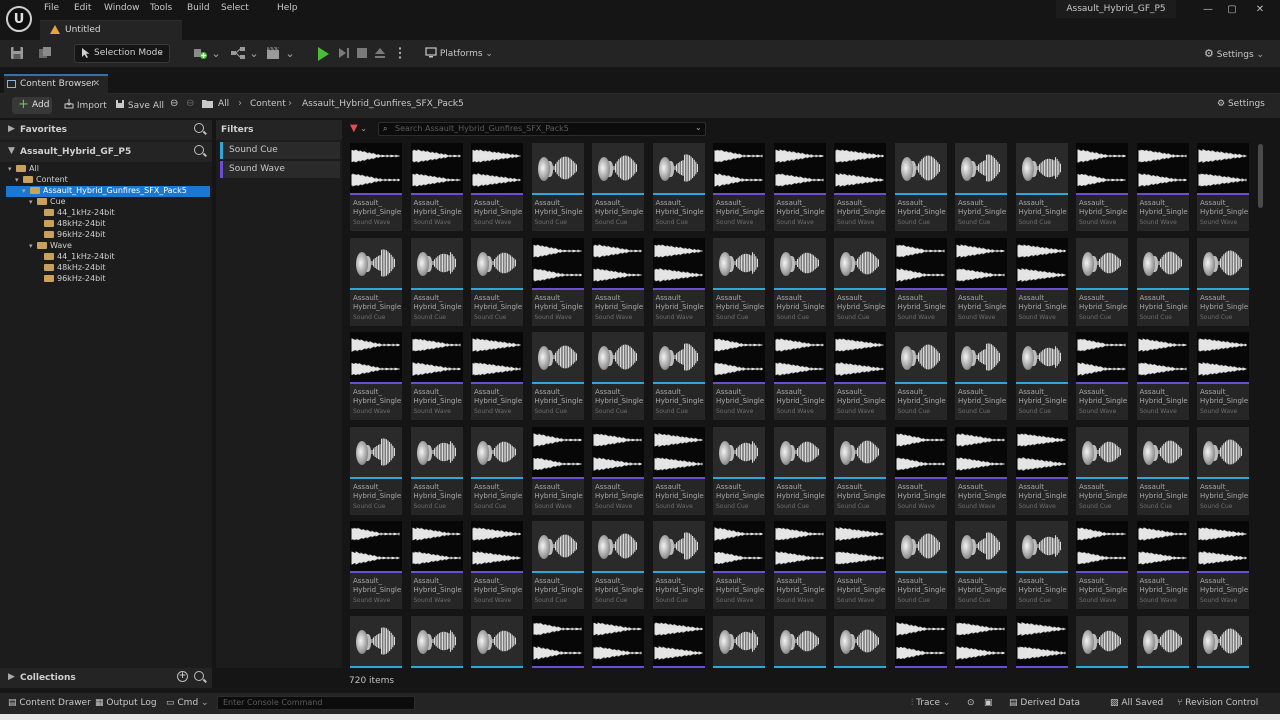 Image resolution: width=1280 pixels, height=720 pixels. I want to click on derived-data-button: ▤ Derived Data, so click(1044, 703).